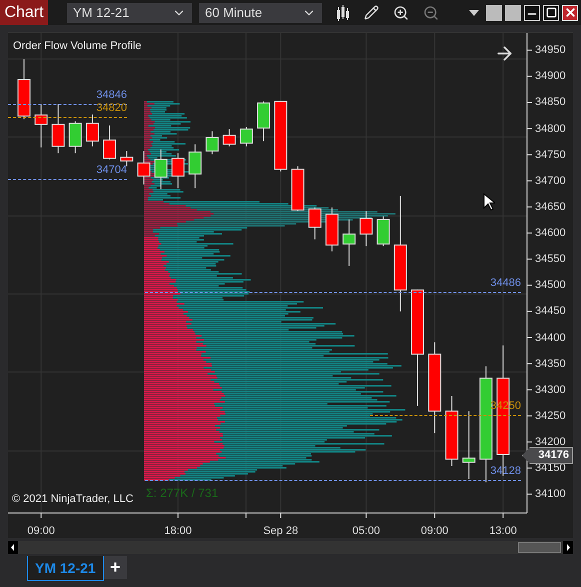  Describe the element at coordinates (73, 499) in the screenshot. I see `copyright-text: © 2021 NinjaTrader, LLC` at that location.